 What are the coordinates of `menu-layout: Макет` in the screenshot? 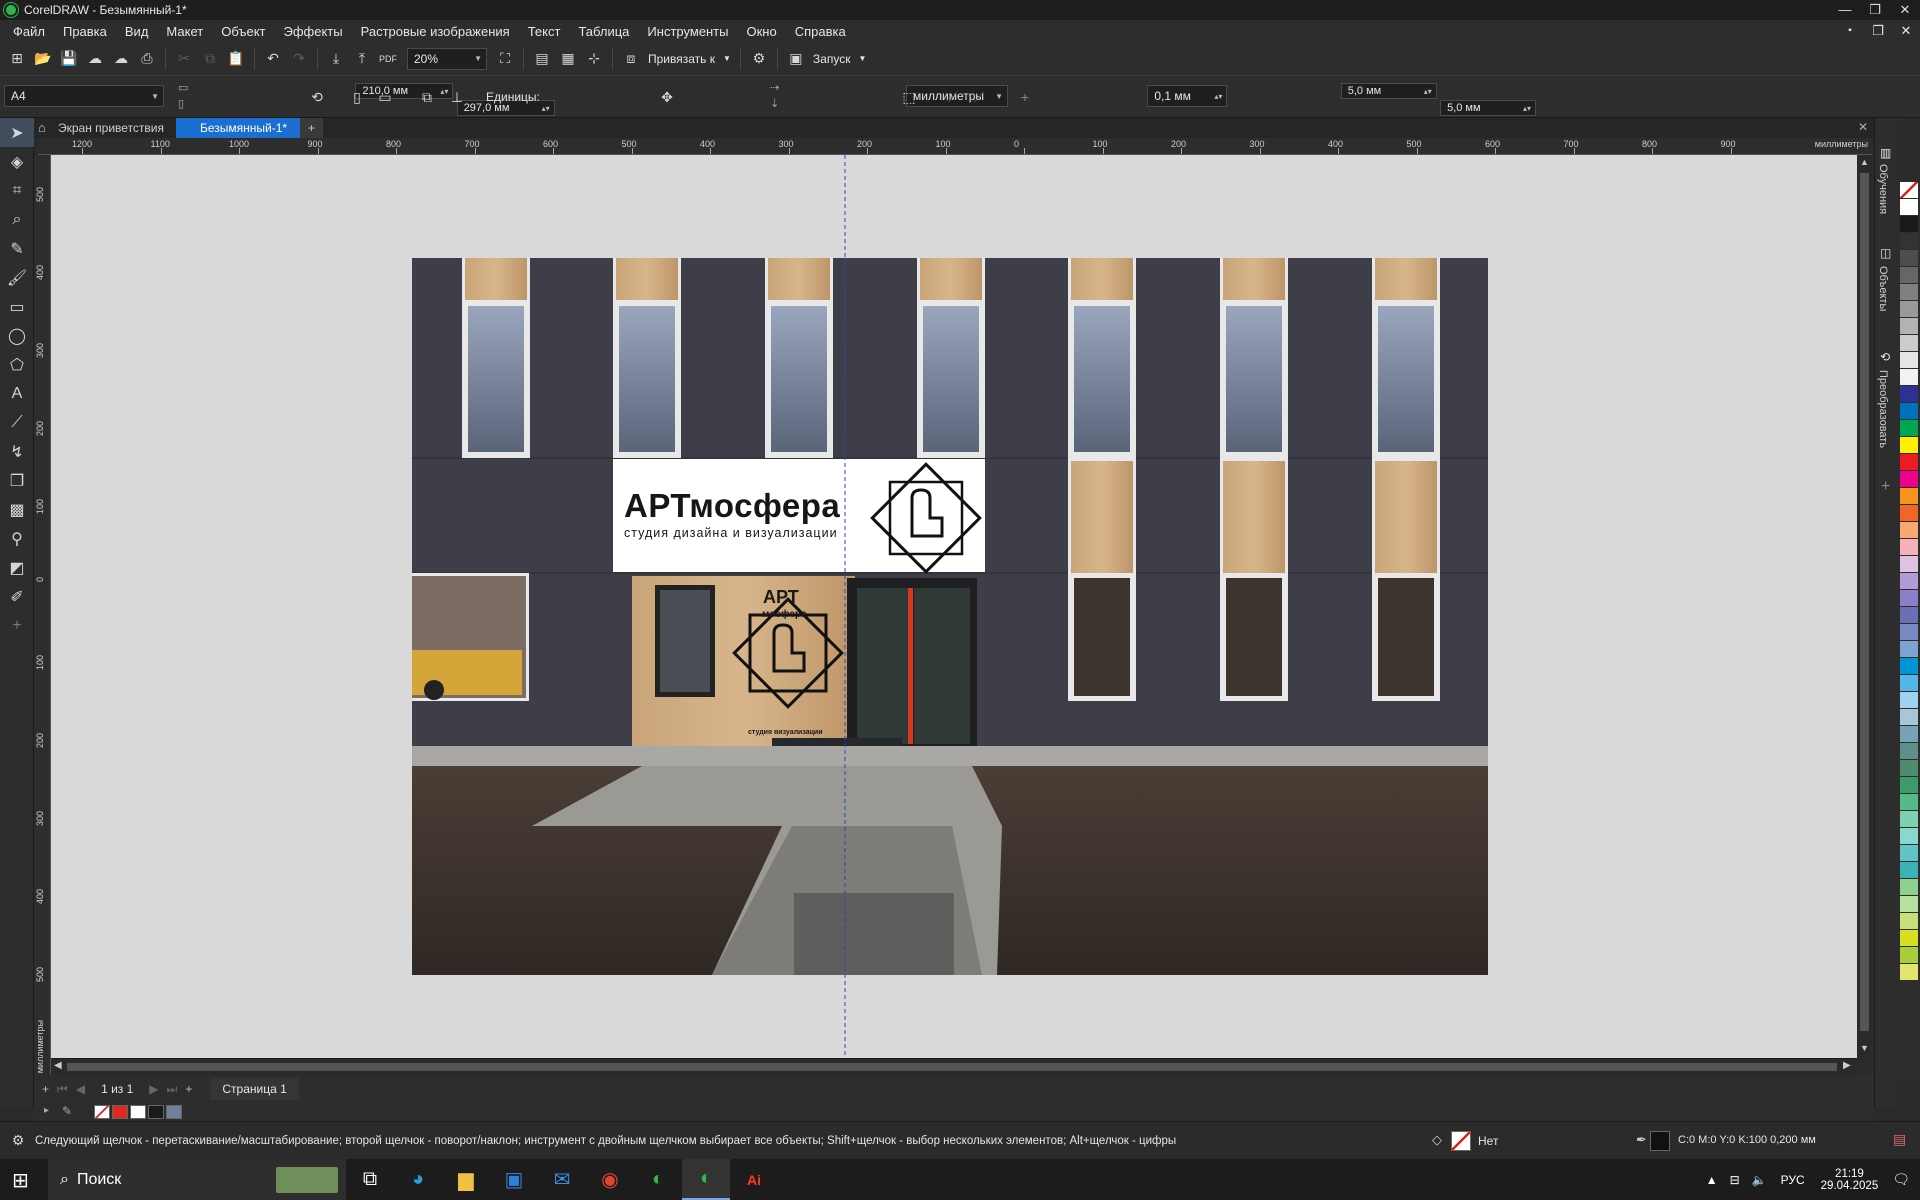 It's located at (184, 31).